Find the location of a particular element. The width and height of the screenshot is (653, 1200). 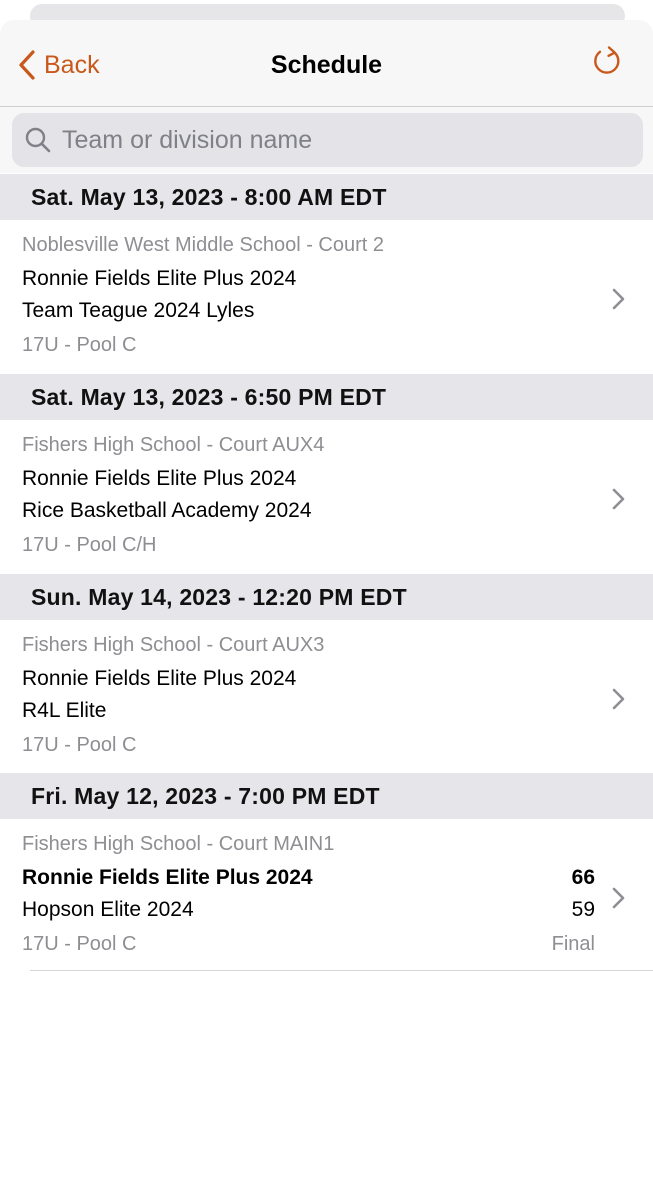

section-header: Fri. May 12, 2023 - 7:00 PM EDT is located at coordinates (326, 796).